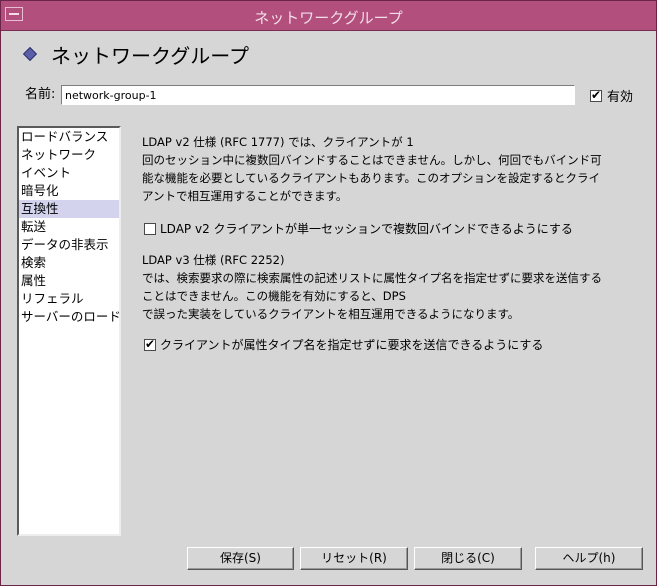  I want to click on ldapv3-line: では、検索要求の際に検索属性の記述リストに属性タイプ名を指定せずに要求を送信する, so click(372, 278).